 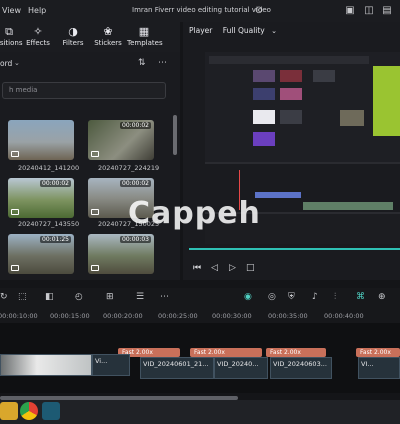 I want to click on mic-icon: ♪, so click(x=315, y=297).